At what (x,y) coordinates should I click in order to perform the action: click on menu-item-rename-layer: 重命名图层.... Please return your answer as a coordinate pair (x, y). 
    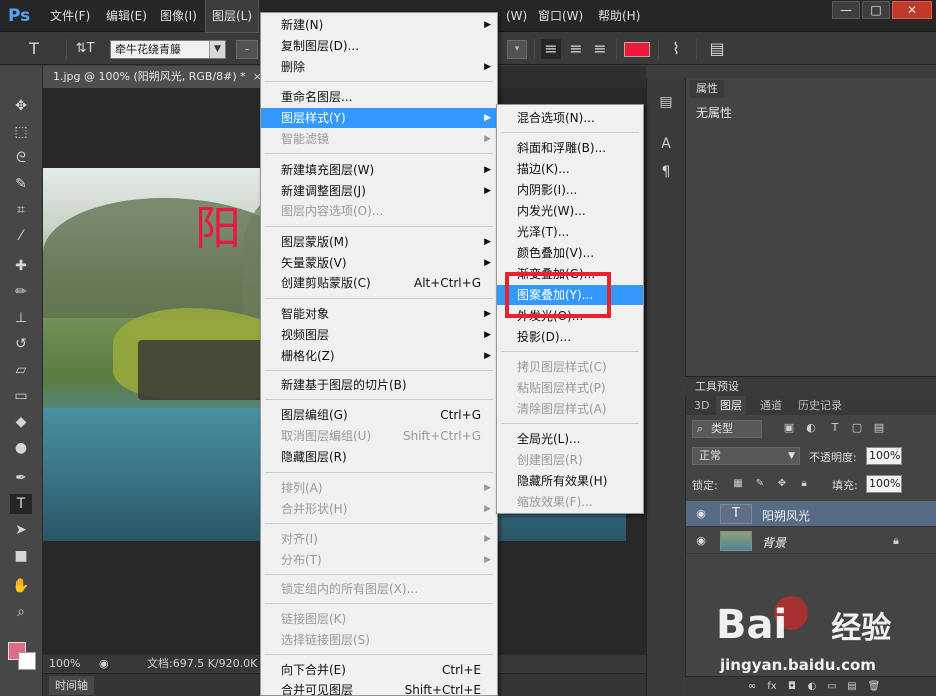
    Looking at the image, I should click on (379, 97).